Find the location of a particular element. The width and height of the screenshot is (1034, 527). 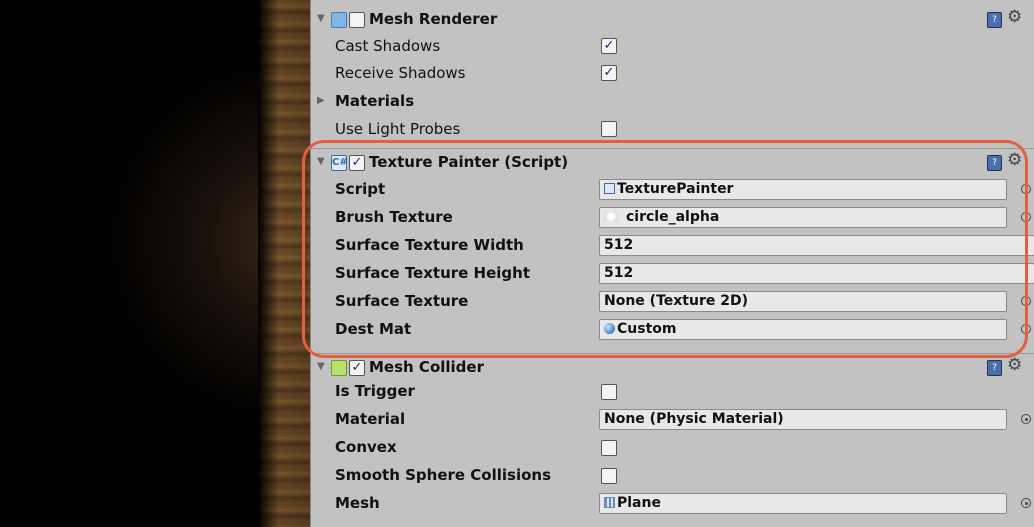

brush-texture-value: circle_alpha is located at coordinates (673, 217).